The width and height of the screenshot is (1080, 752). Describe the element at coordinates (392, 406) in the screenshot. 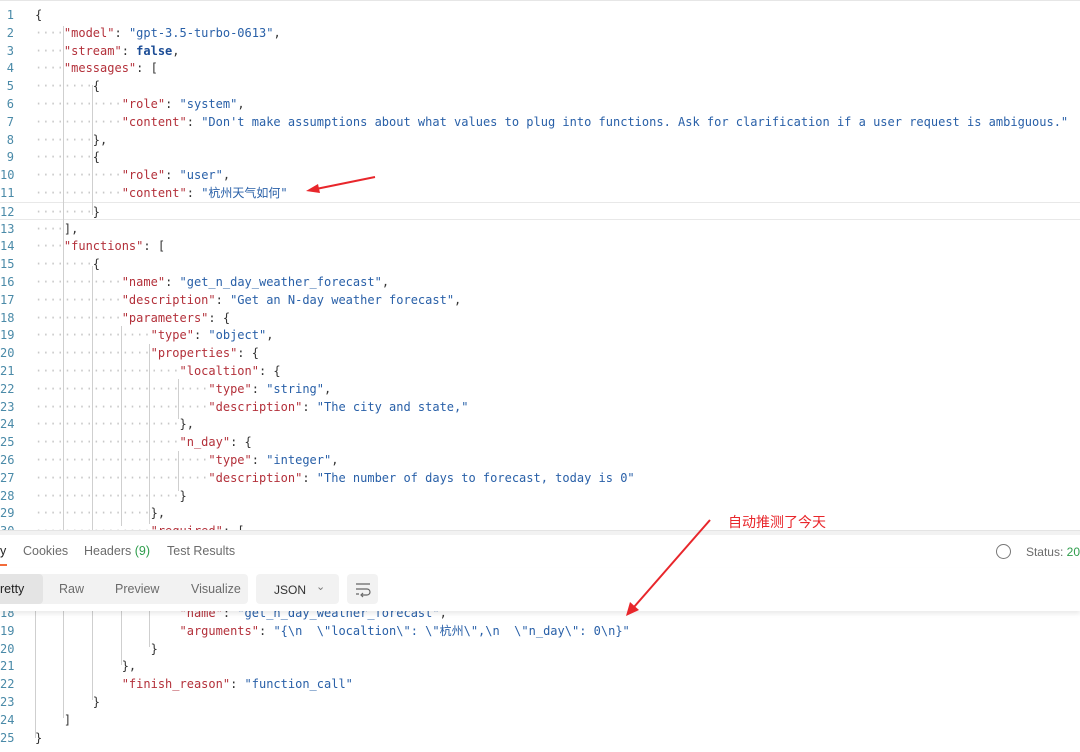

I see `json-string: "The city and state,"` at that location.